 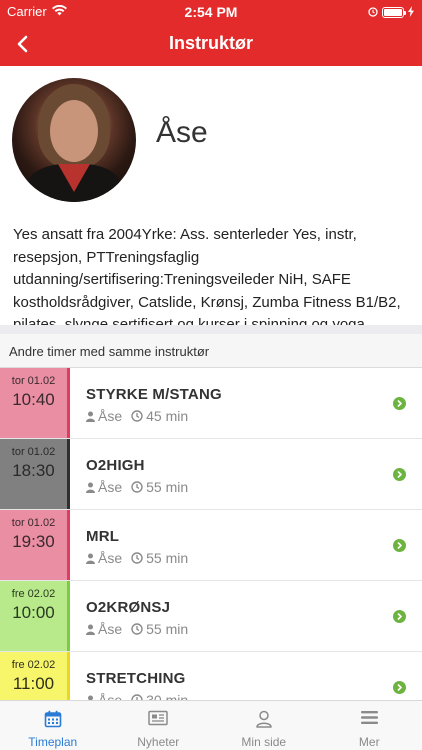 I want to click on tab-label: Mer, so click(x=369, y=742).